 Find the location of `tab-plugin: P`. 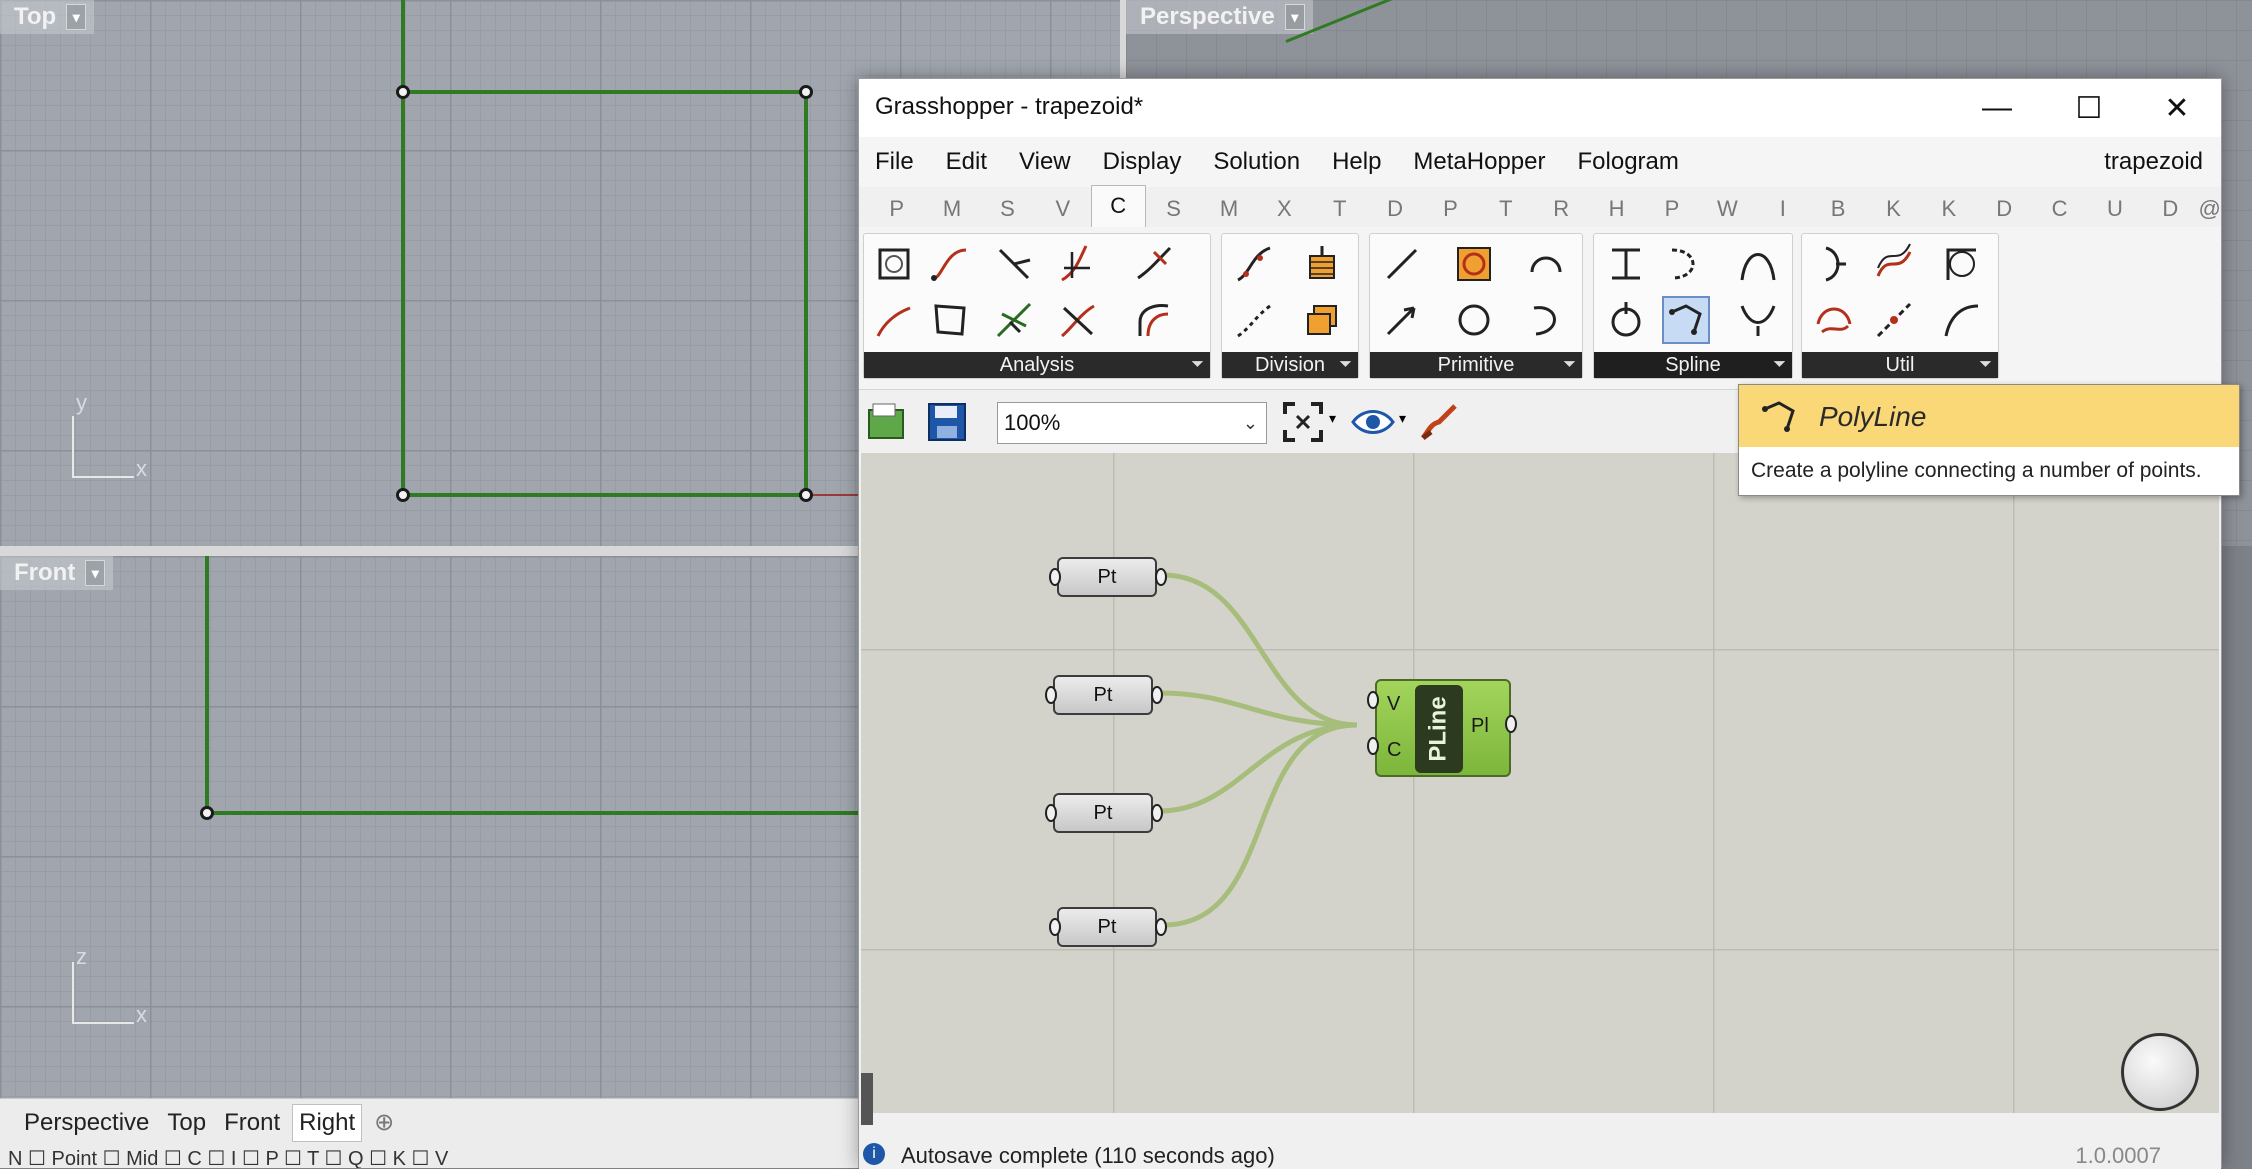

tab-plugin: P is located at coordinates (1671, 209).